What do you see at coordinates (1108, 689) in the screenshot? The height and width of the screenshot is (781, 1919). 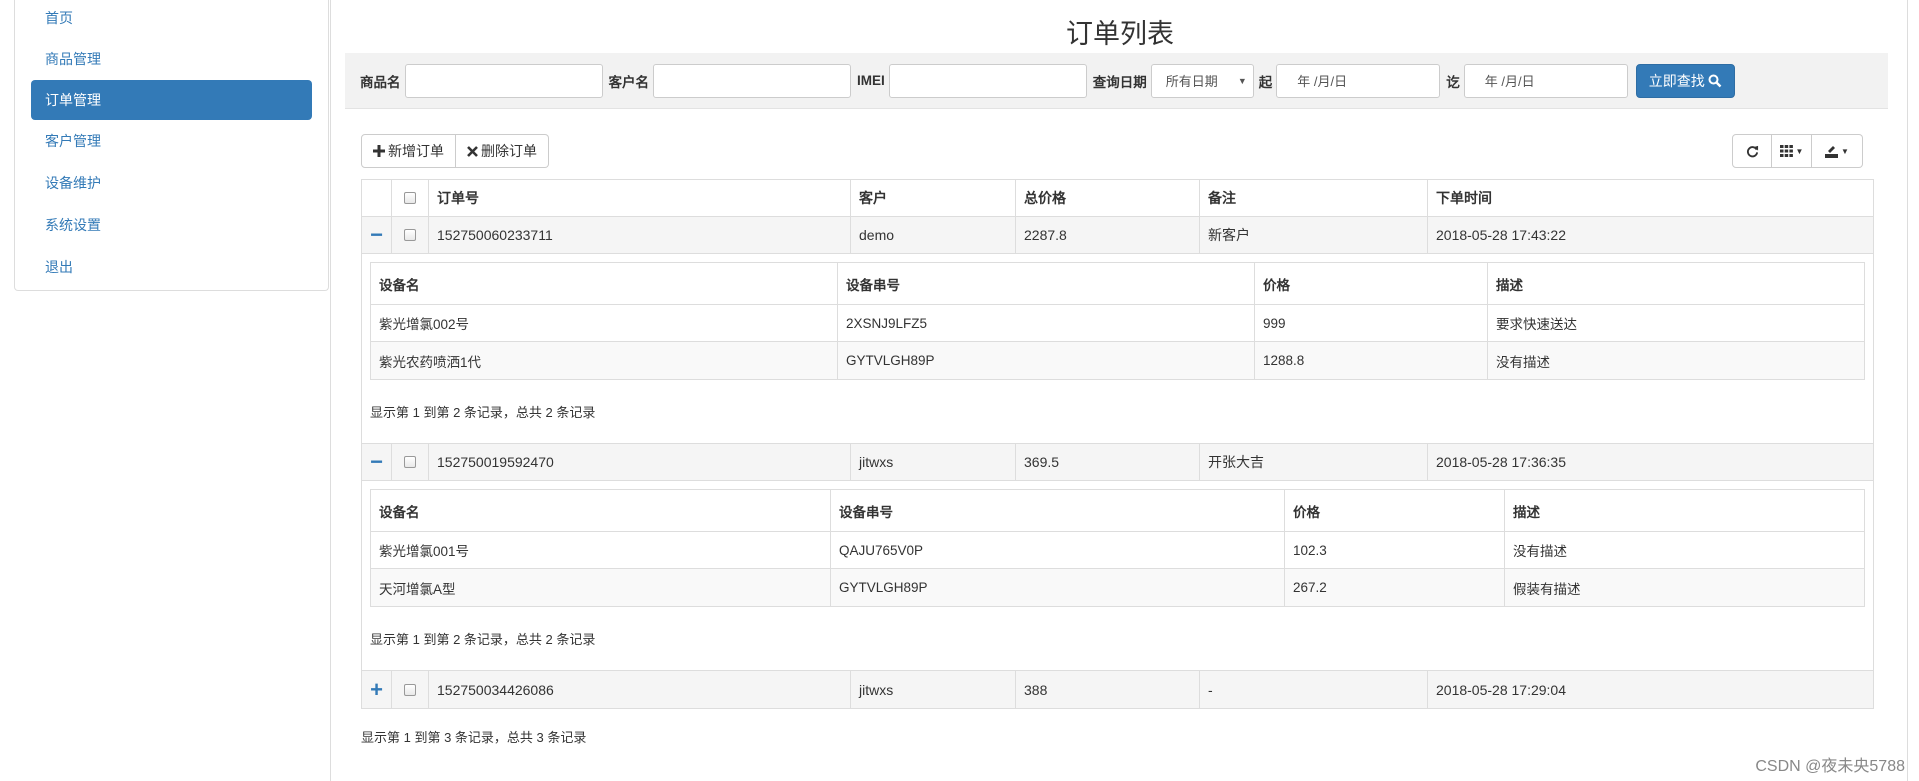 I see `total-price-cell: 388` at bounding box center [1108, 689].